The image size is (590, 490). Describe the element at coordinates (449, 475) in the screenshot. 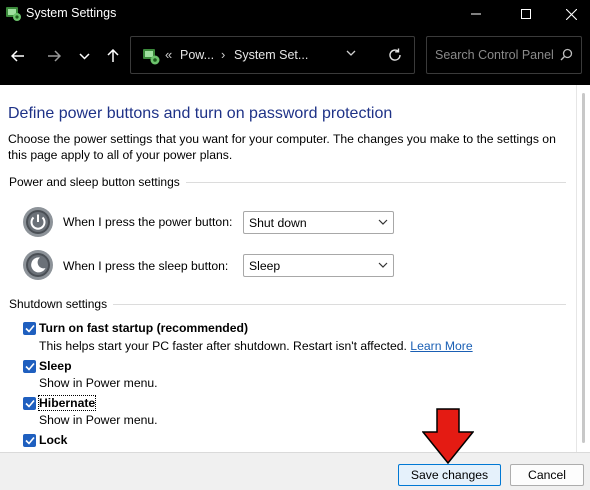

I see `save-changes-button: Save changes` at that location.